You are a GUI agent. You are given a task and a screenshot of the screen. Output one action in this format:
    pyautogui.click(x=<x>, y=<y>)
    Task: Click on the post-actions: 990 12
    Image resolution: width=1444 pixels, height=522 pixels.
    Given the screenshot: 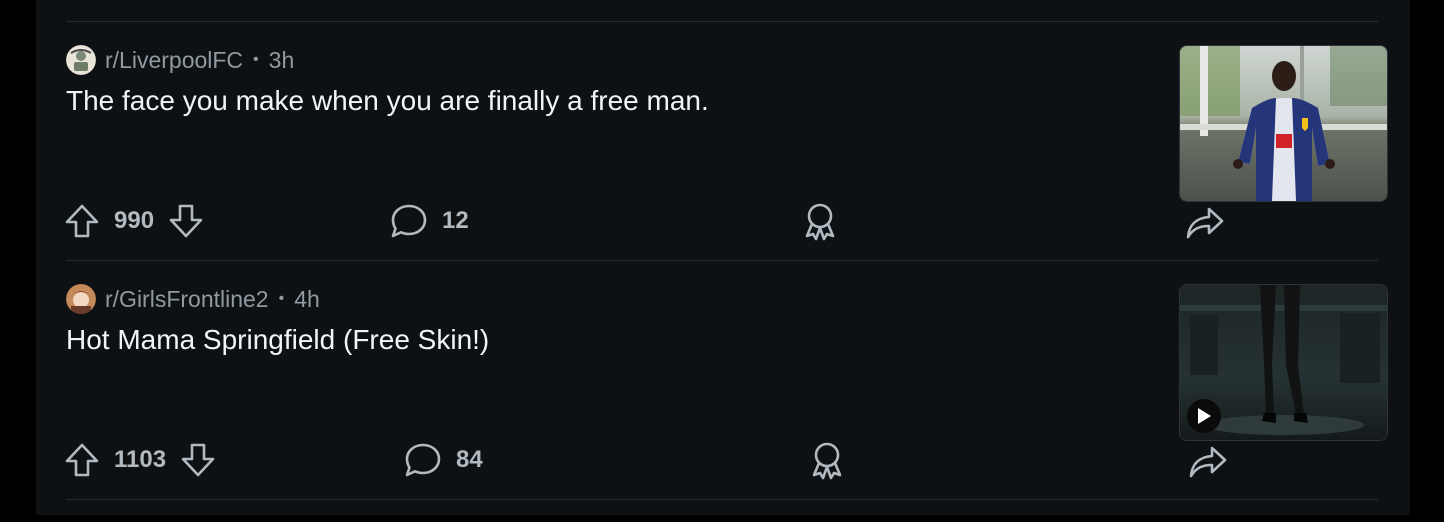 What is the action you would take?
    pyautogui.click(x=722, y=220)
    